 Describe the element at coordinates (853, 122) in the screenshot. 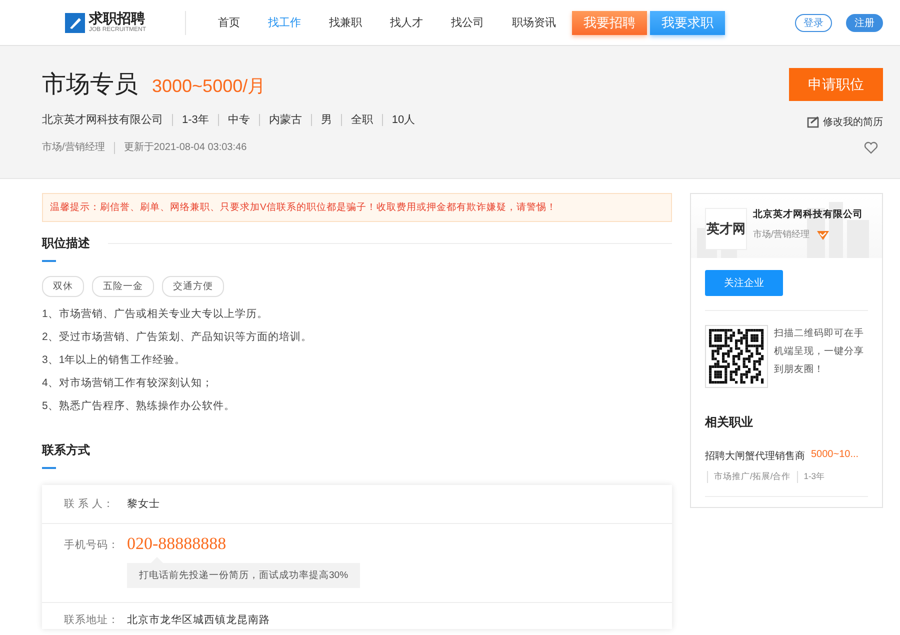

I see `edit-resume-link: 修改我的简历` at that location.